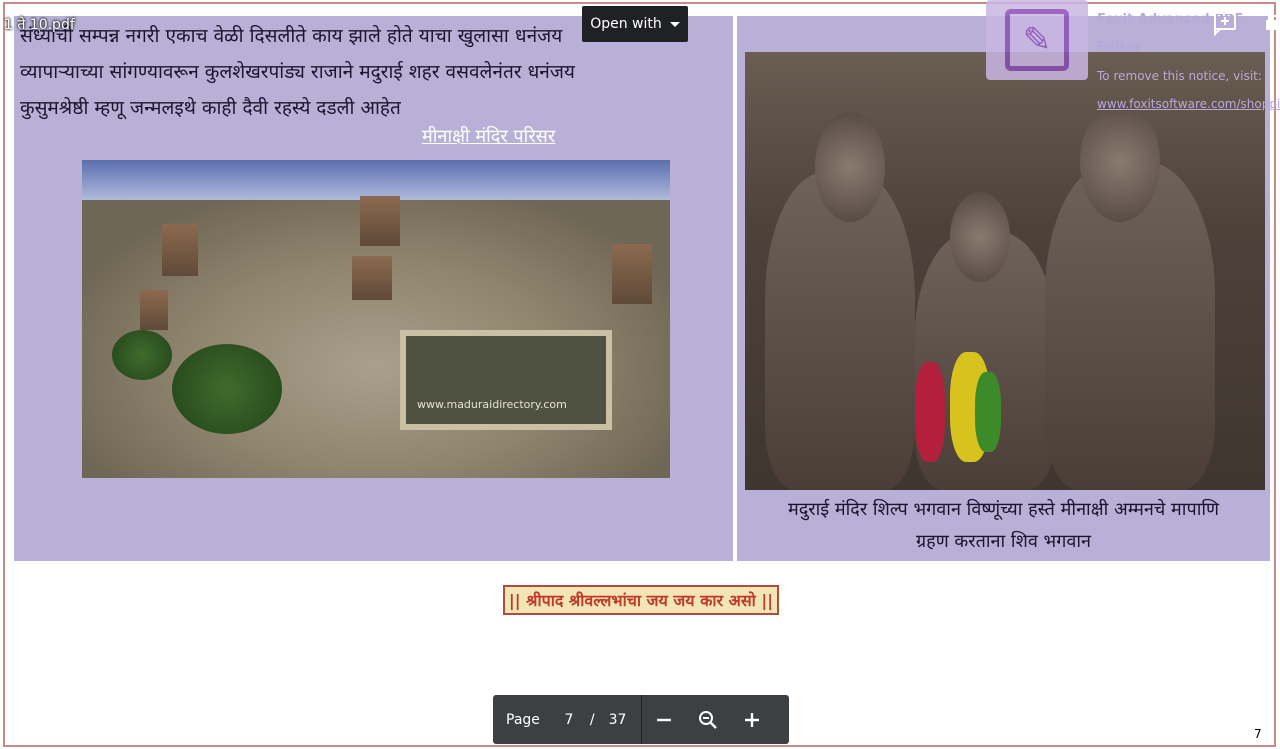 The width and height of the screenshot is (1280, 749). What do you see at coordinates (664, 719) in the screenshot?
I see `minus-icon` at bounding box center [664, 719].